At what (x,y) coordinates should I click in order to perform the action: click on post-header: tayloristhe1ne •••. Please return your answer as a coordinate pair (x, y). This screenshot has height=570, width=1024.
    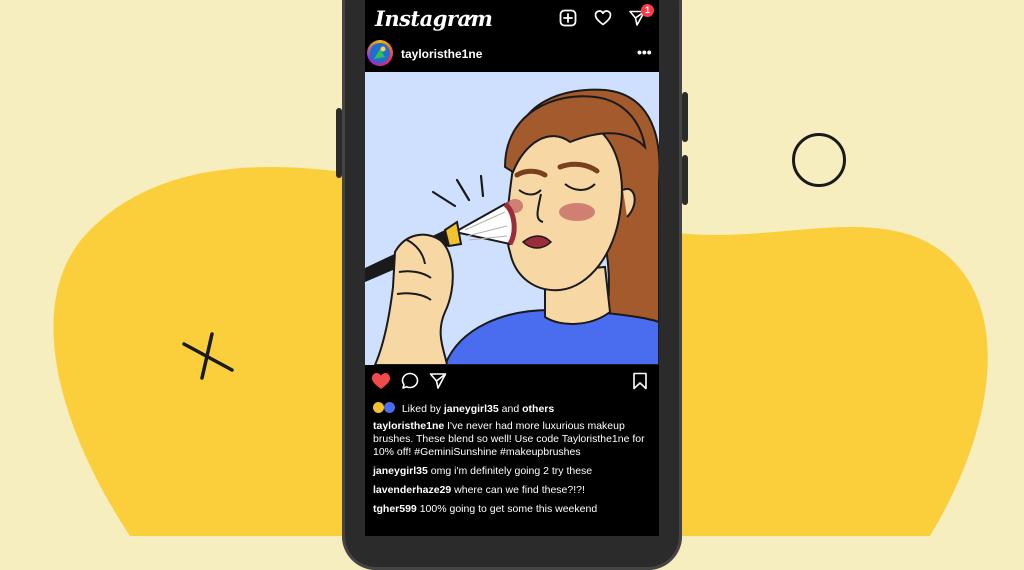
    Looking at the image, I should click on (512, 54).